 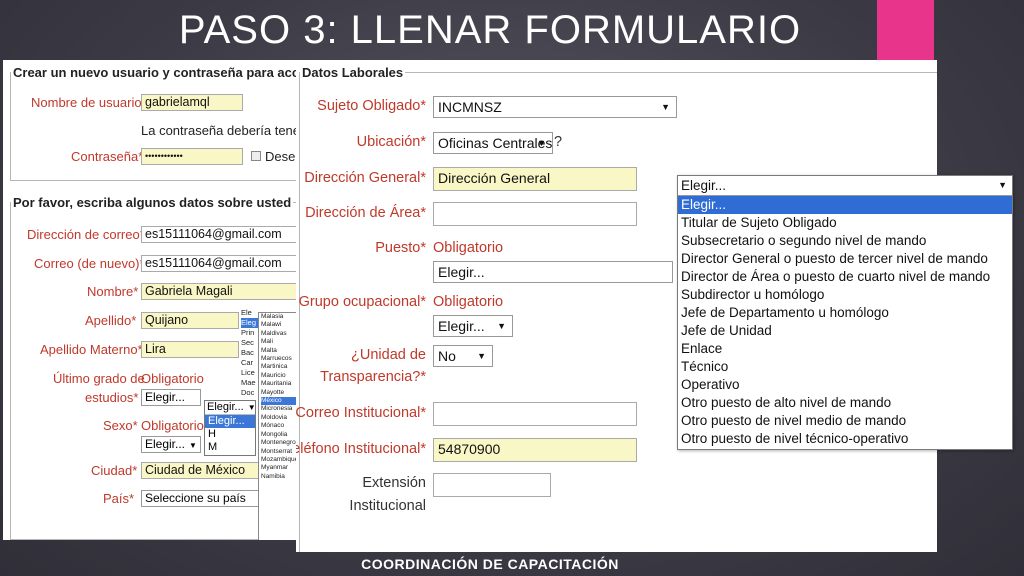 I want to click on country-option: Maldivas, so click(x=281, y=334).